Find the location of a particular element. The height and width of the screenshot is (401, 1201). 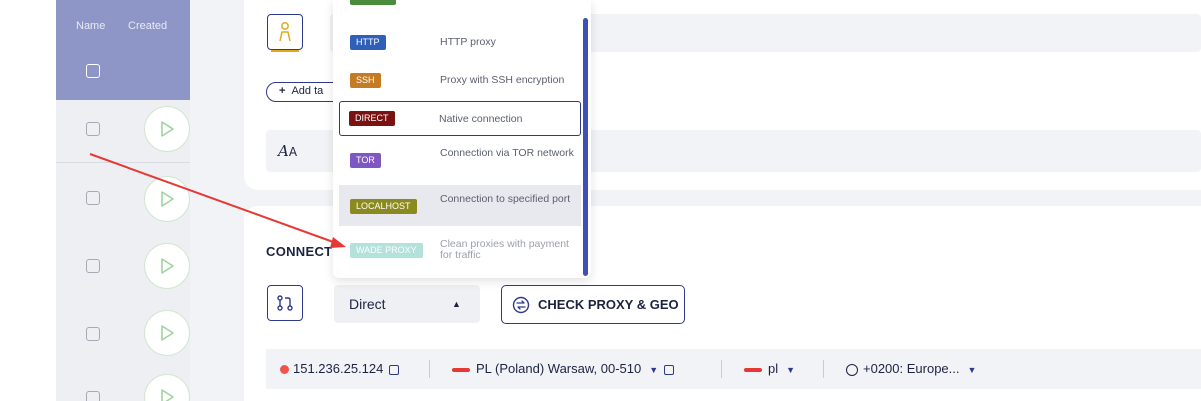

proxy-option-direct: DIRECT Native connection is located at coordinates (460, 118).